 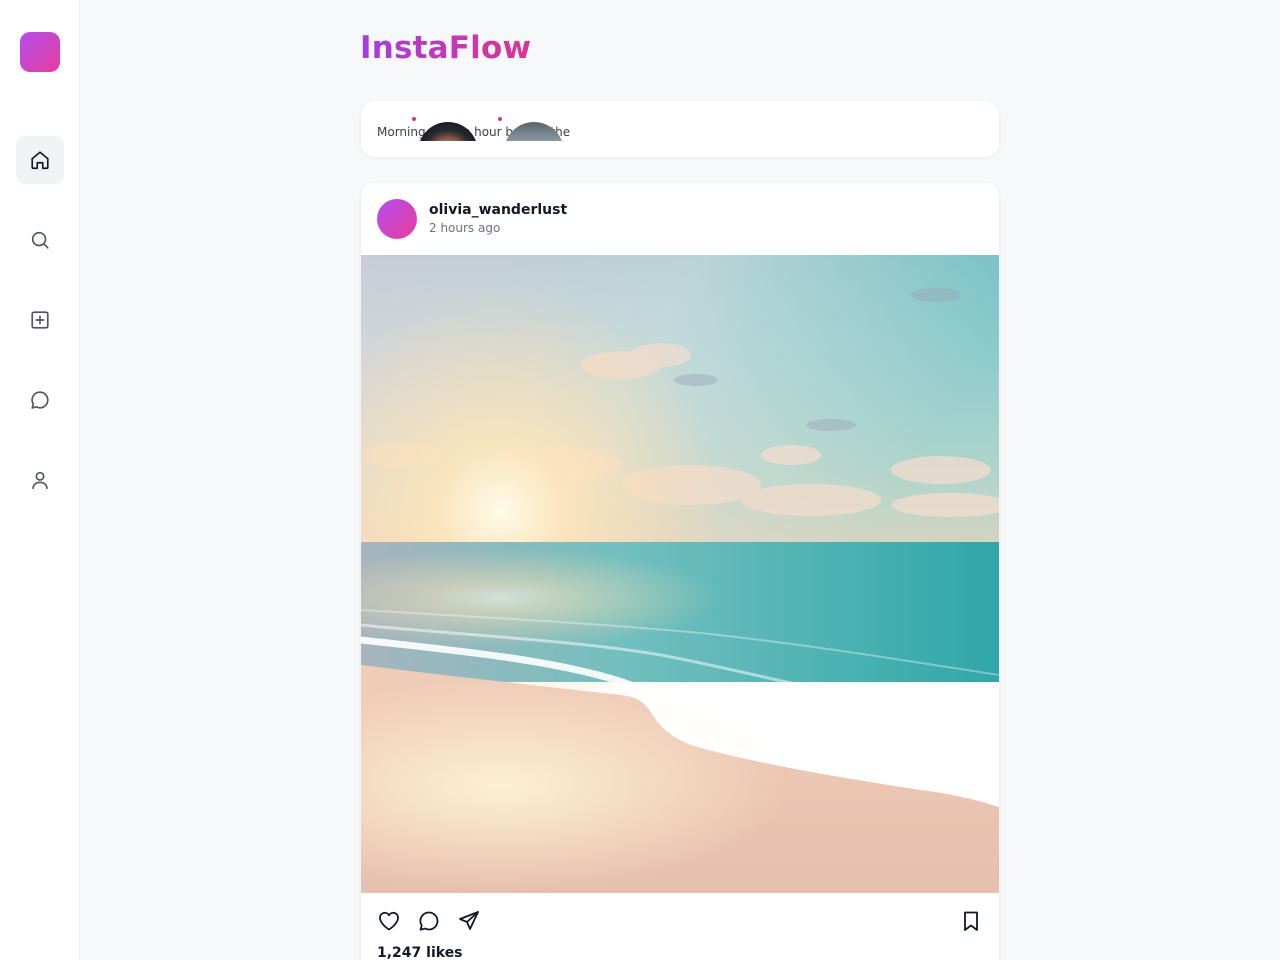 I want to click on sidebar-item-create, so click(x=40, y=320).